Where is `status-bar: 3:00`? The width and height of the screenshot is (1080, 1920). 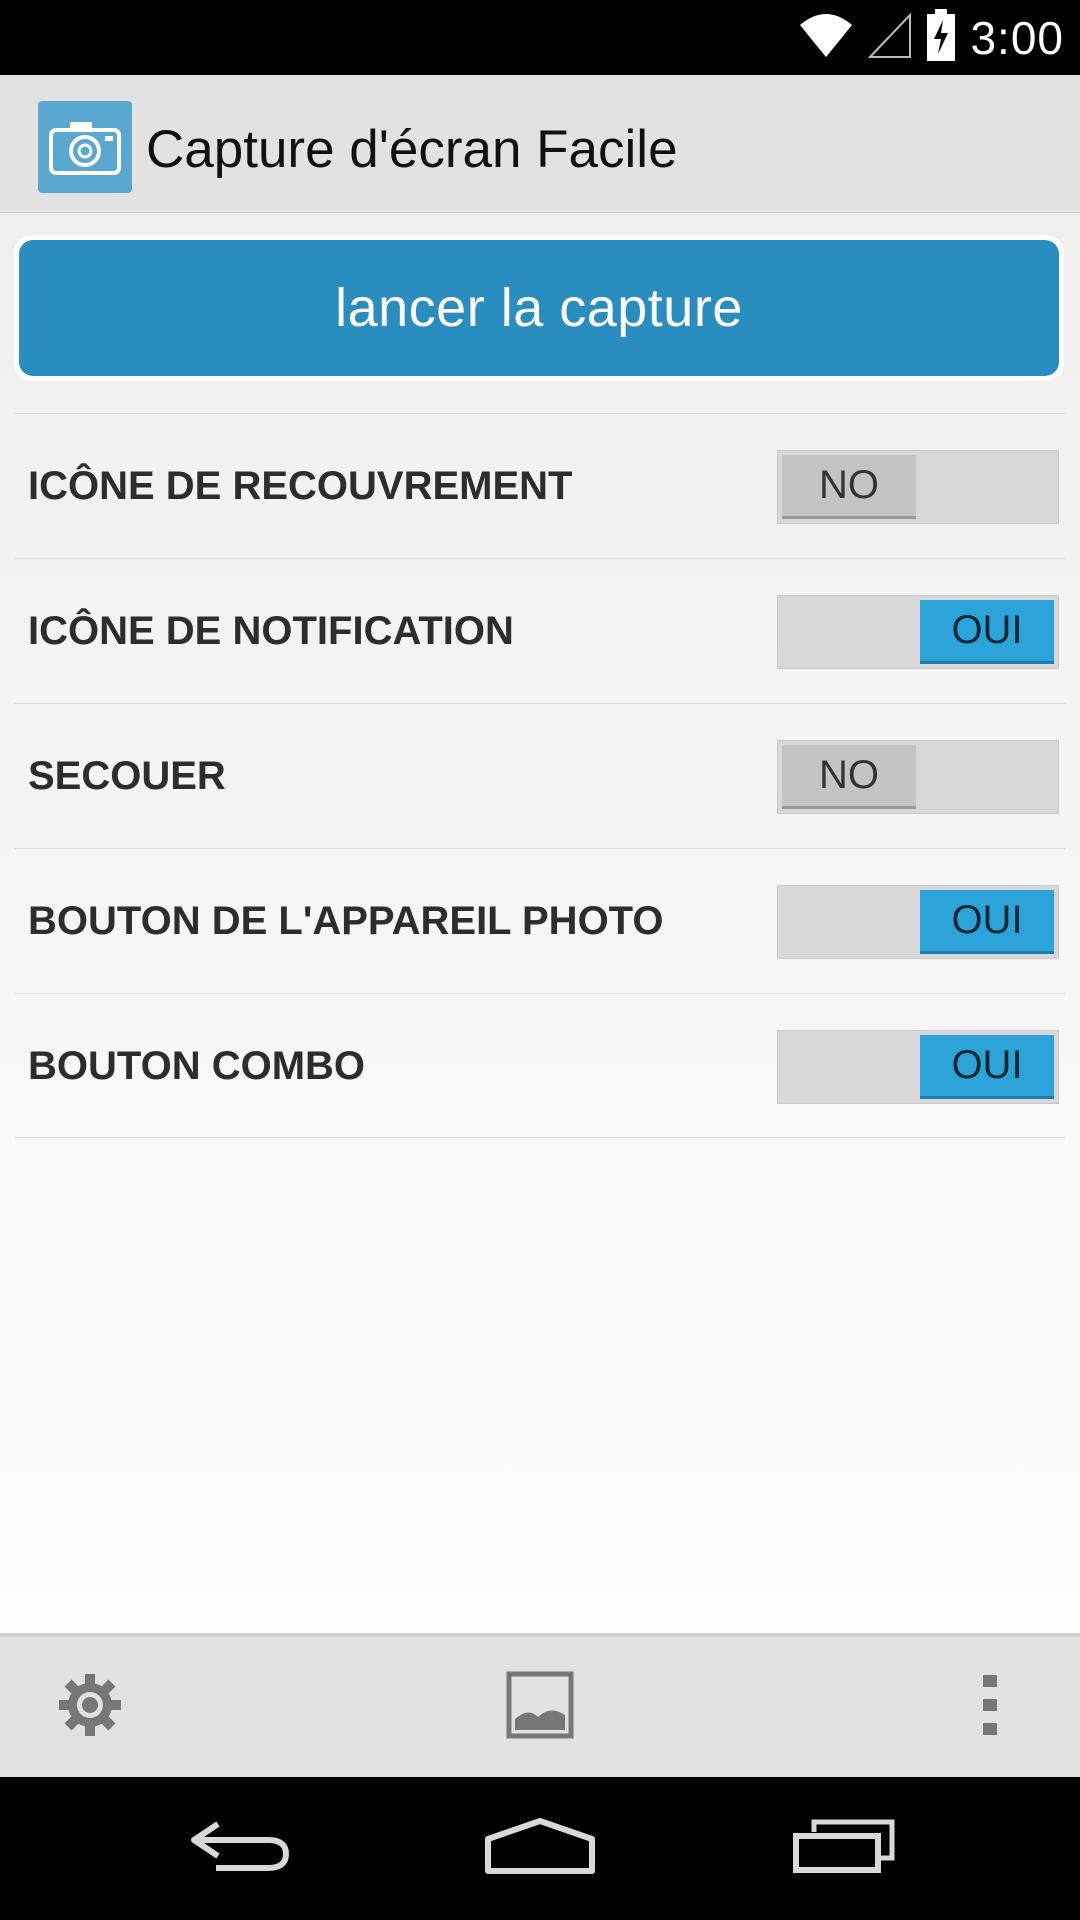 status-bar: 3:00 is located at coordinates (540, 37).